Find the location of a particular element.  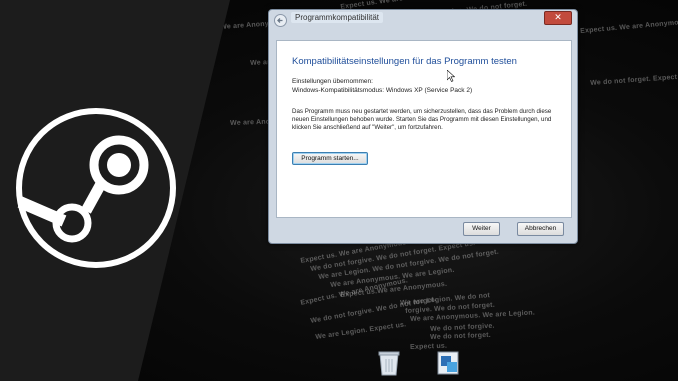

background-text-line: Expect us. We are Anonymous. is located at coordinates (629, 26).